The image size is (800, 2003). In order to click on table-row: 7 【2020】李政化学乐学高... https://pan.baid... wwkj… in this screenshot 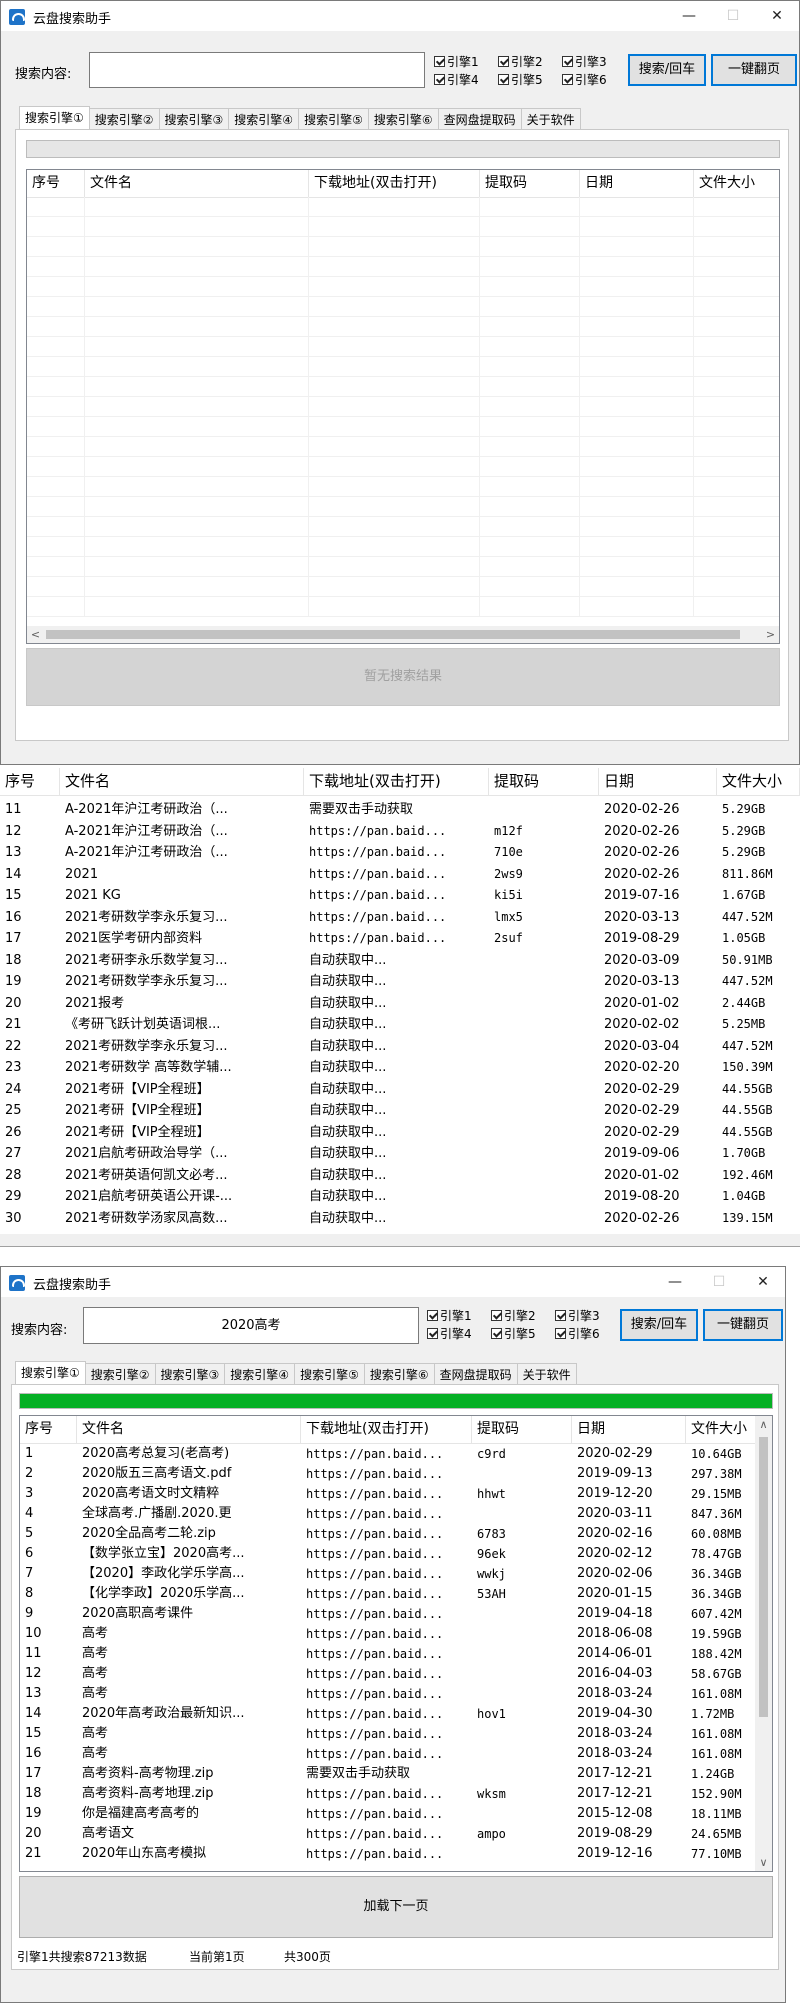, I will do `click(387, 1574)`.